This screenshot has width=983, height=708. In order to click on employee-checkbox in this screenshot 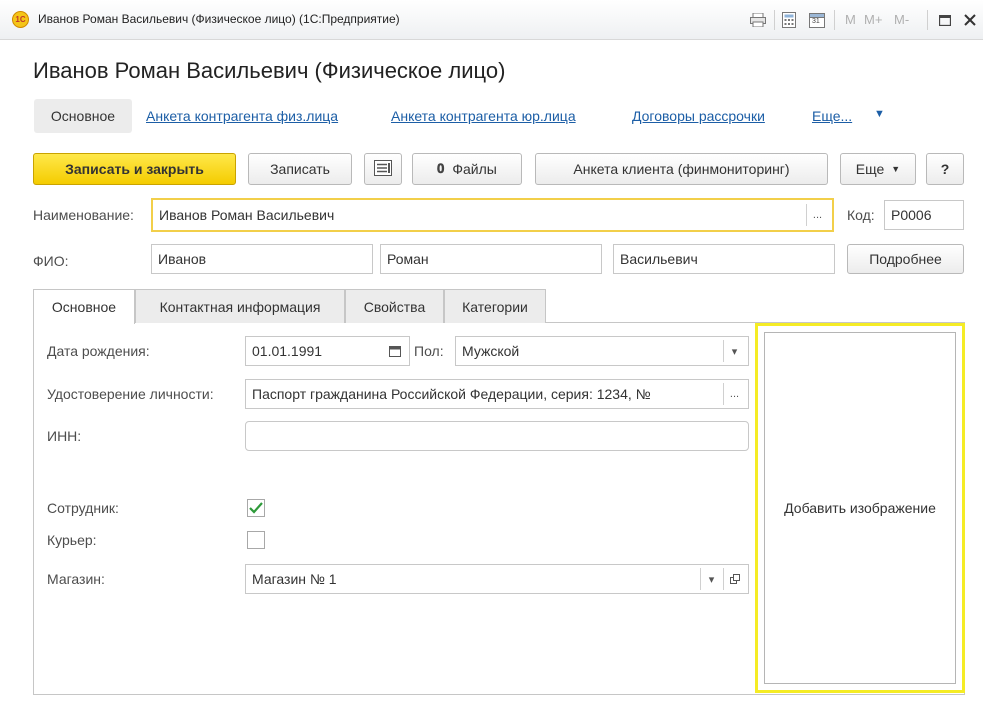, I will do `click(256, 508)`.